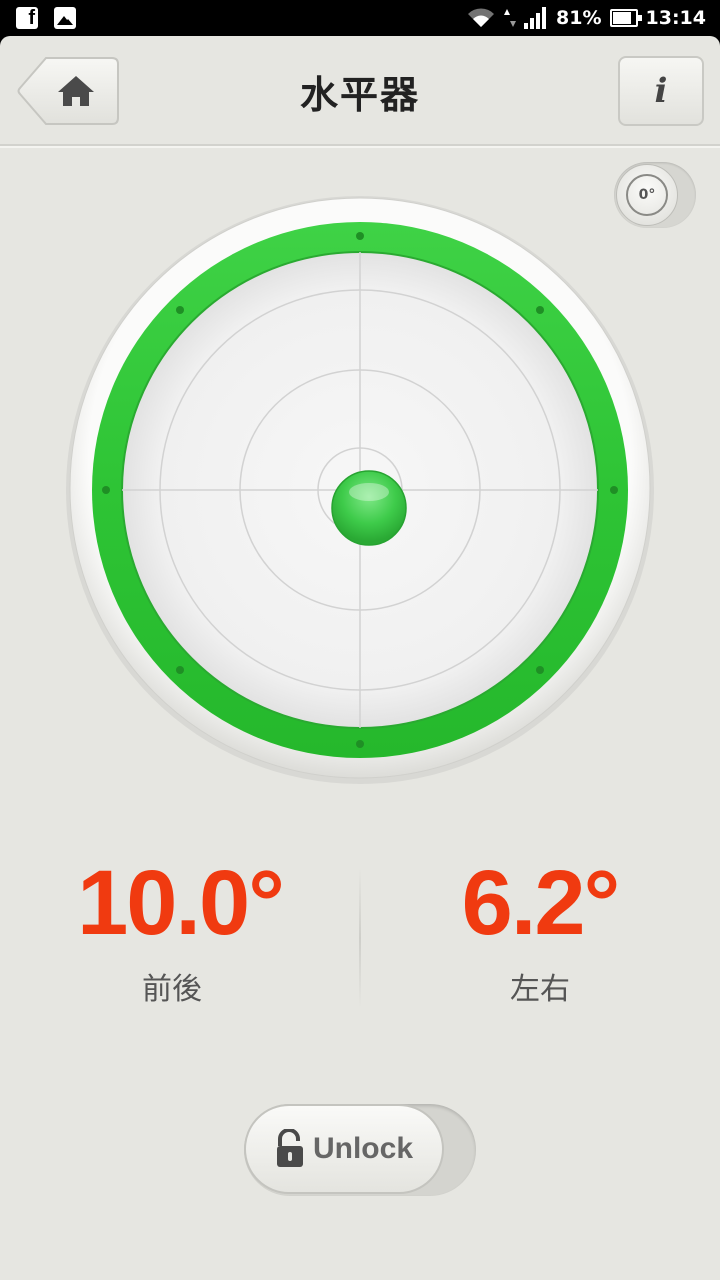  What do you see at coordinates (541, 903) in the screenshot?
I see `left-right-value: 6.2°` at bounding box center [541, 903].